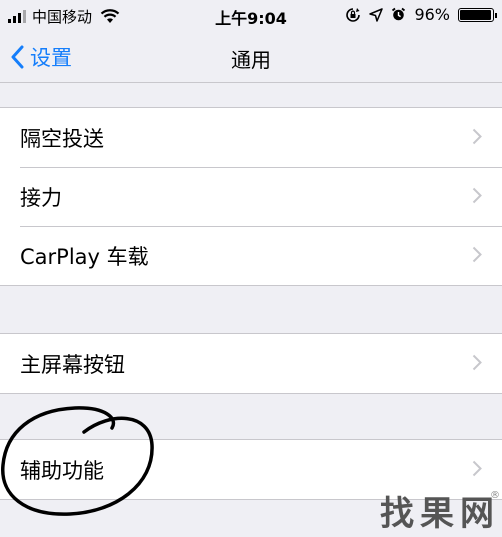  I want to click on registered-mark: ®, so click(495, 495).